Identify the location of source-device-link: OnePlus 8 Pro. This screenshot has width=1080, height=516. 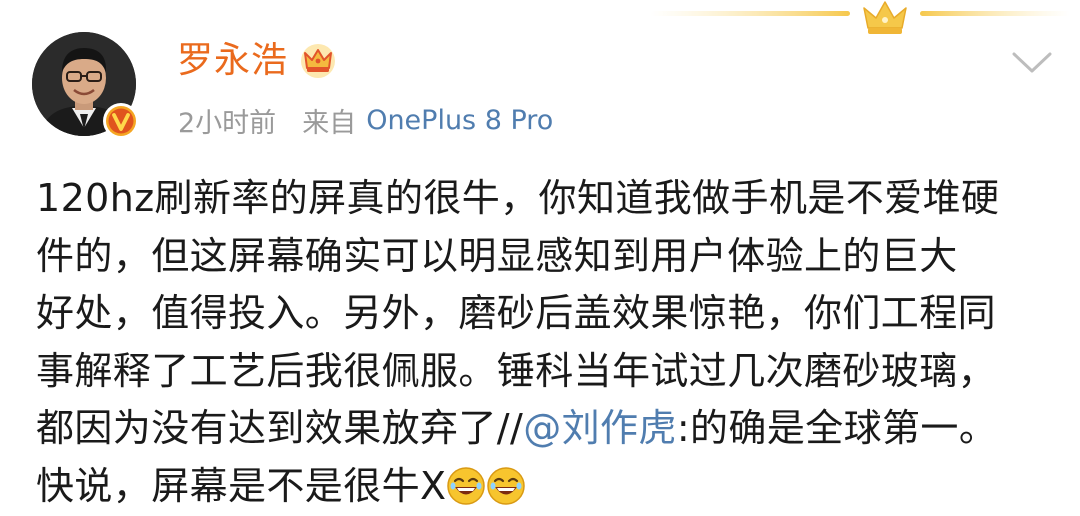
(459, 120).